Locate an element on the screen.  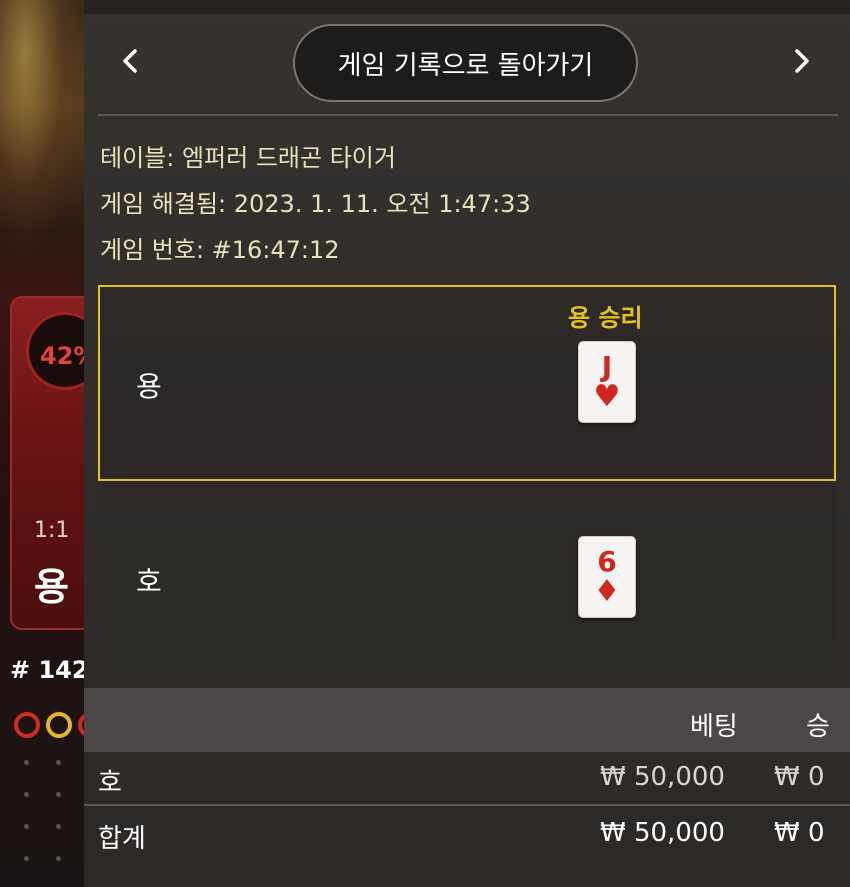
chevron-right-icon is located at coordinates (802, 64).